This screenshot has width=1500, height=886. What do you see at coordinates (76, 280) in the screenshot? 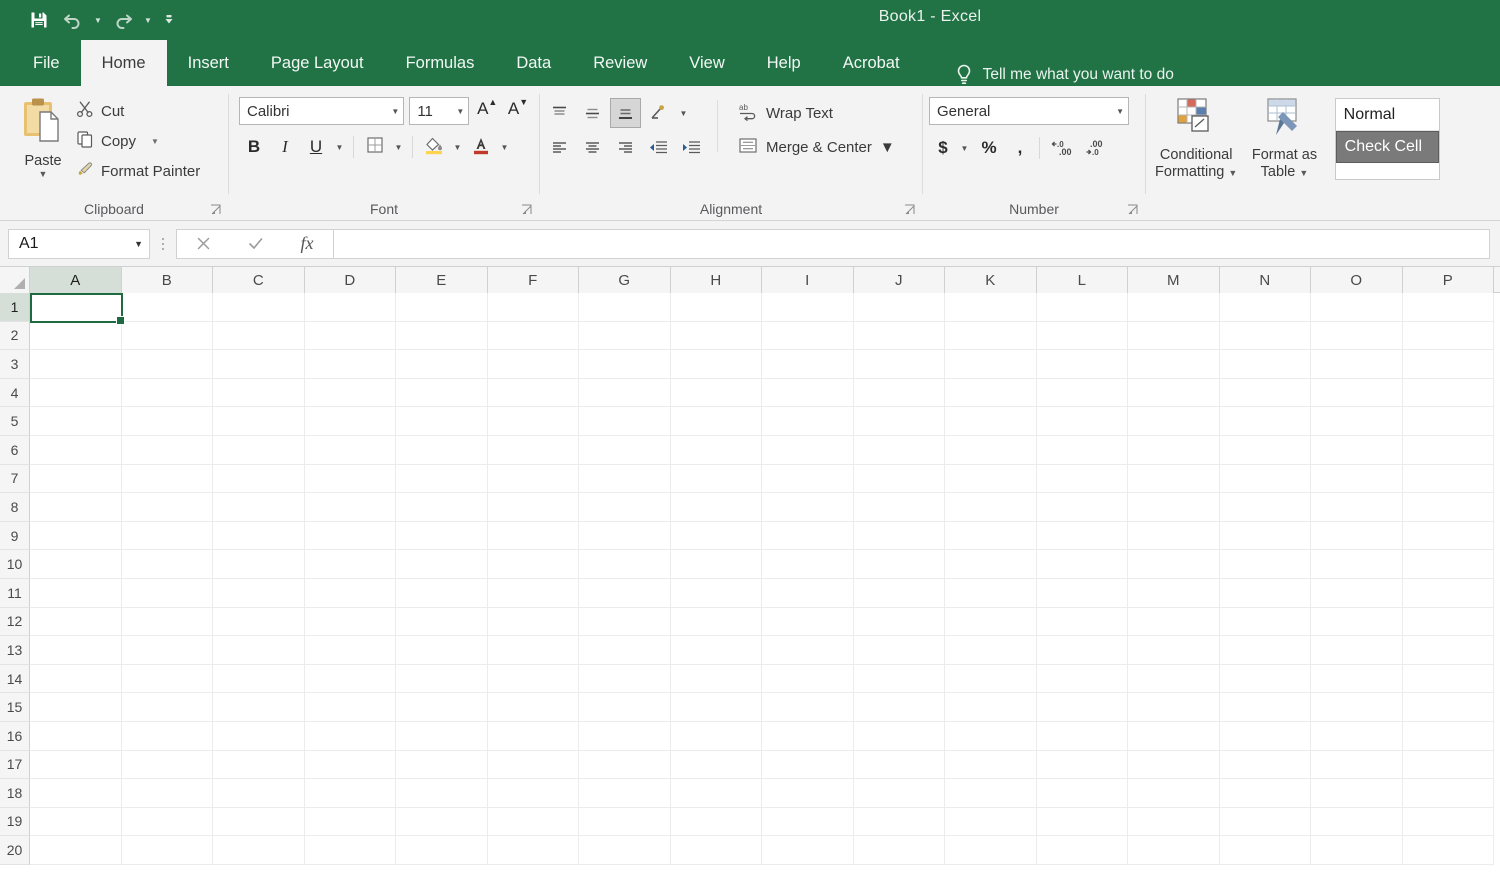
I see `column-header-A: A` at bounding box center [76, 280].